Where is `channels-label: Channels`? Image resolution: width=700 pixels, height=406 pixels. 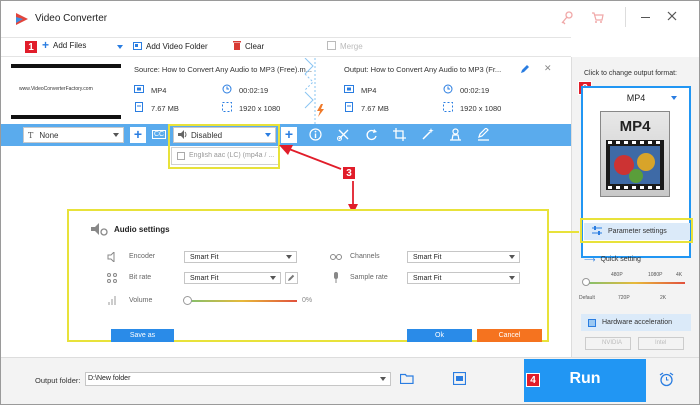 channels-label: Channels is located at coordinates (365, 256).